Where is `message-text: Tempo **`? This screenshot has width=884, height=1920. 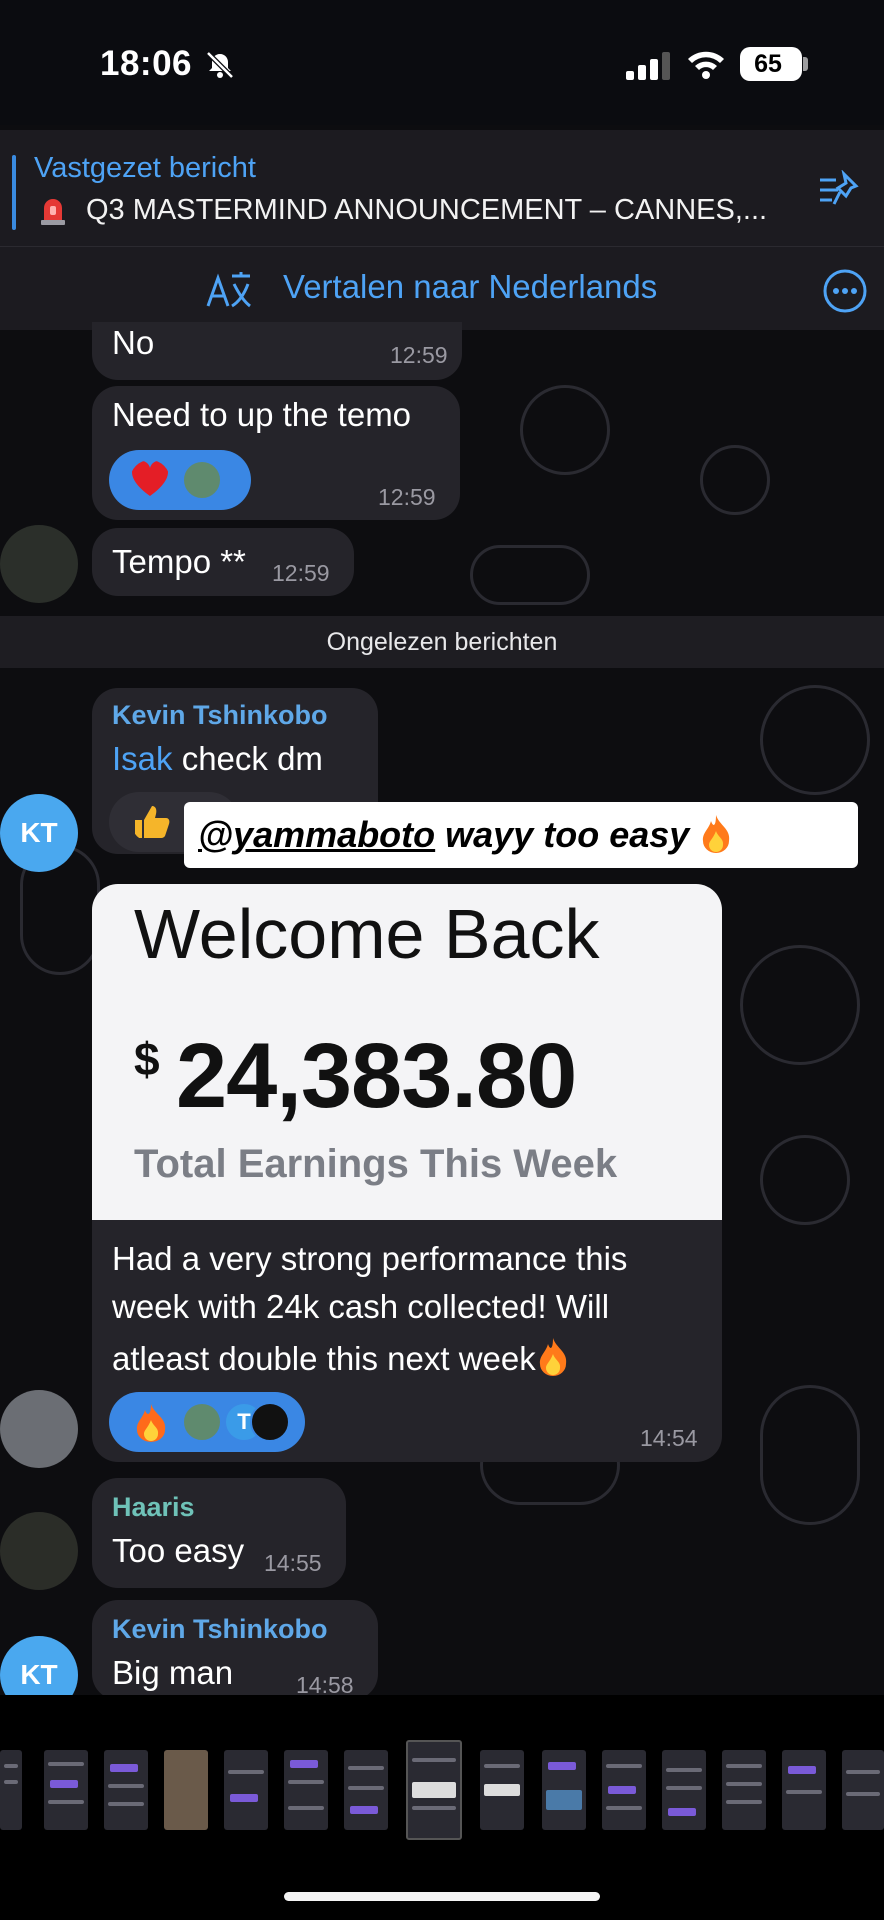
message-text: Tempo ** is located at coordinates (179, 561).